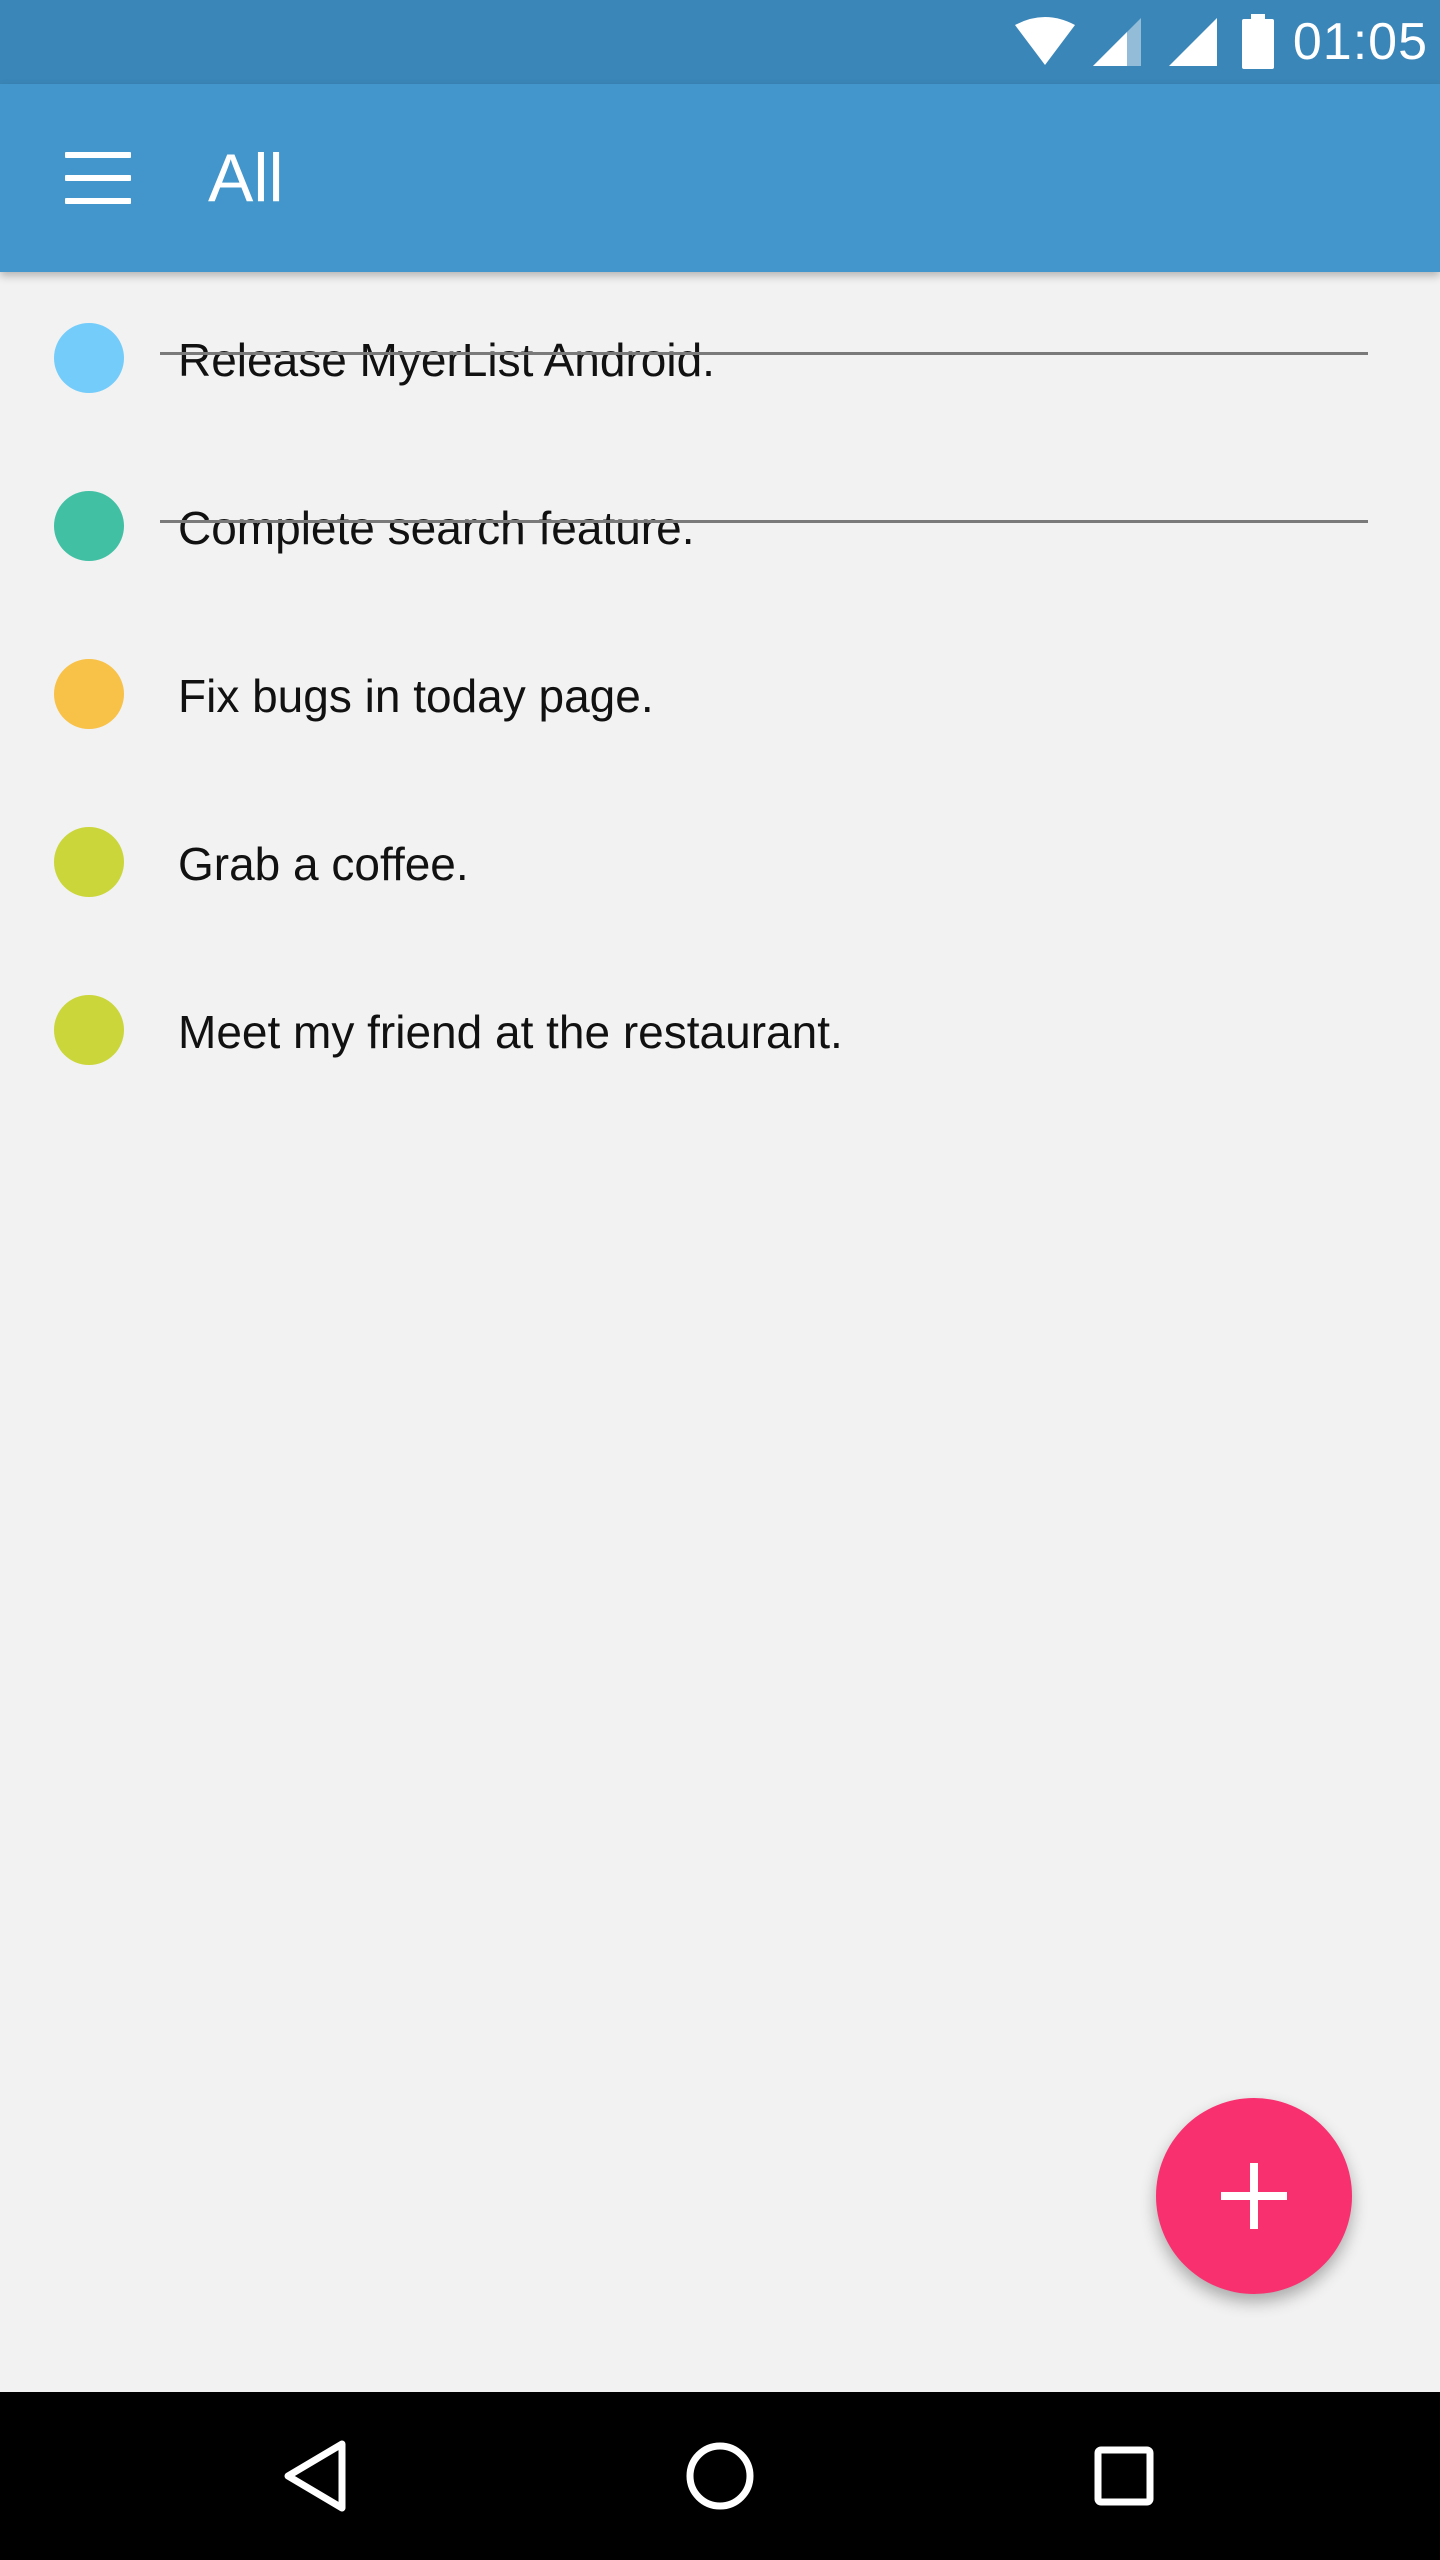  What do you see at coordinates (1258, 42) in the screenshot?
I see `battery-icon` at bounding box center [1258, 42].